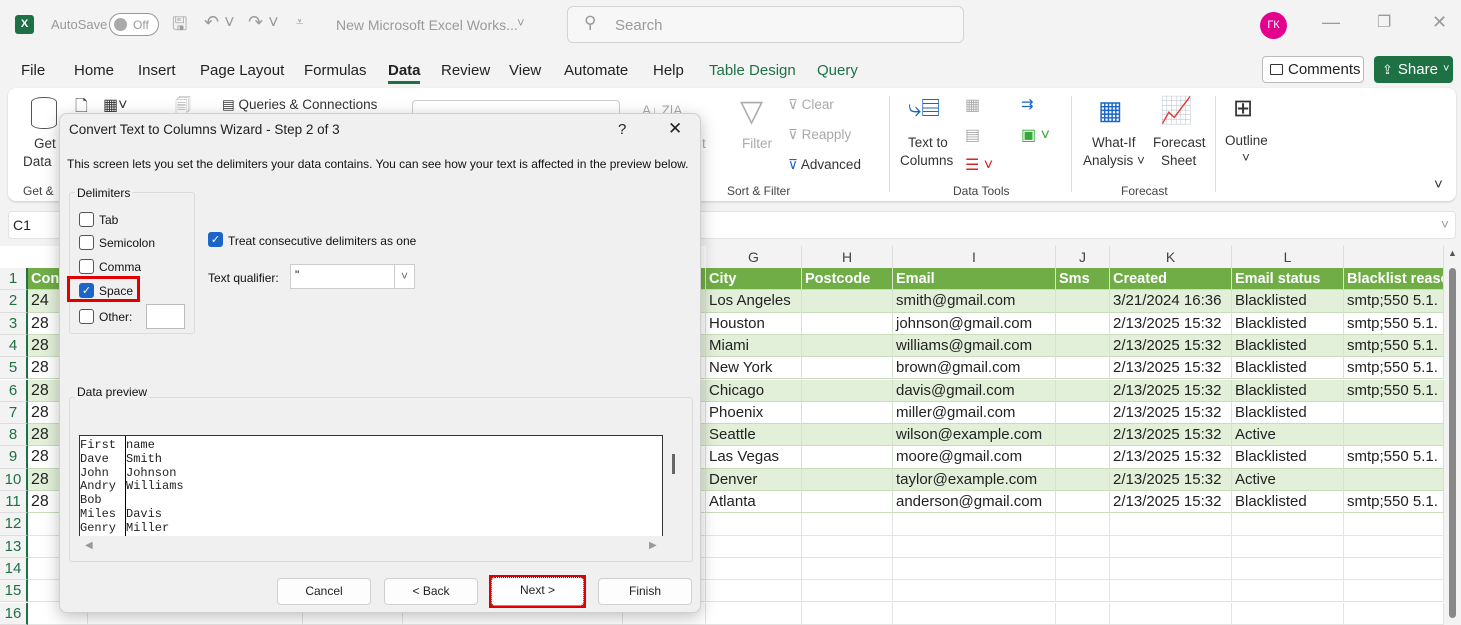  What do you see at coordinates (974, 279) in the screenshot?
I see `cell: Email` at bounding box center [974, 279].